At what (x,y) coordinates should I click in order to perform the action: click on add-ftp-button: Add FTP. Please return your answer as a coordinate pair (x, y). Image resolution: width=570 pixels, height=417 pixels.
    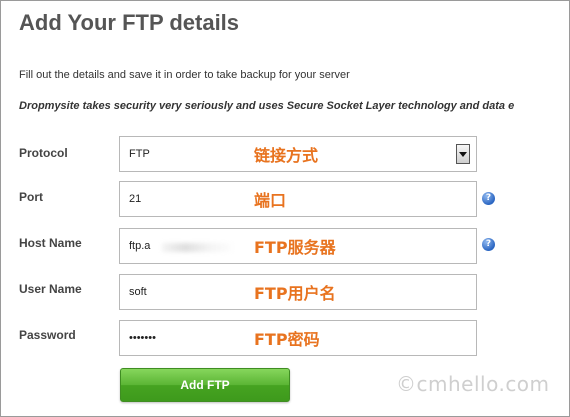
    Looking at the image, I should click on (205, 385).